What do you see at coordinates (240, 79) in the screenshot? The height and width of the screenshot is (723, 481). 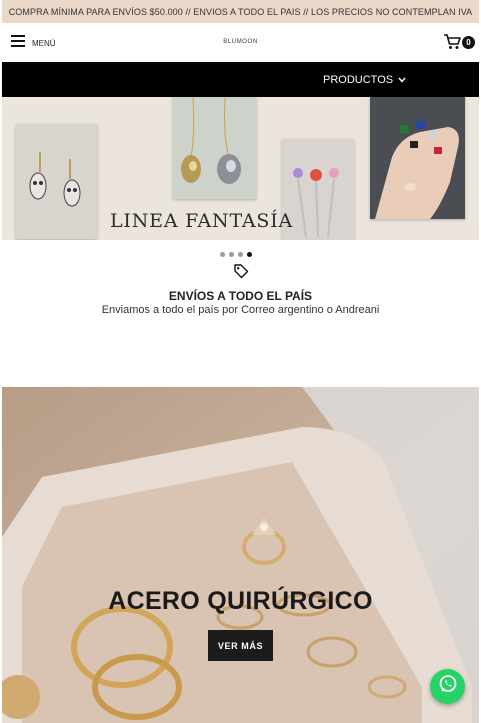 I see `nav-bar: PRODUCTOS` at bounding box center [240, 79].